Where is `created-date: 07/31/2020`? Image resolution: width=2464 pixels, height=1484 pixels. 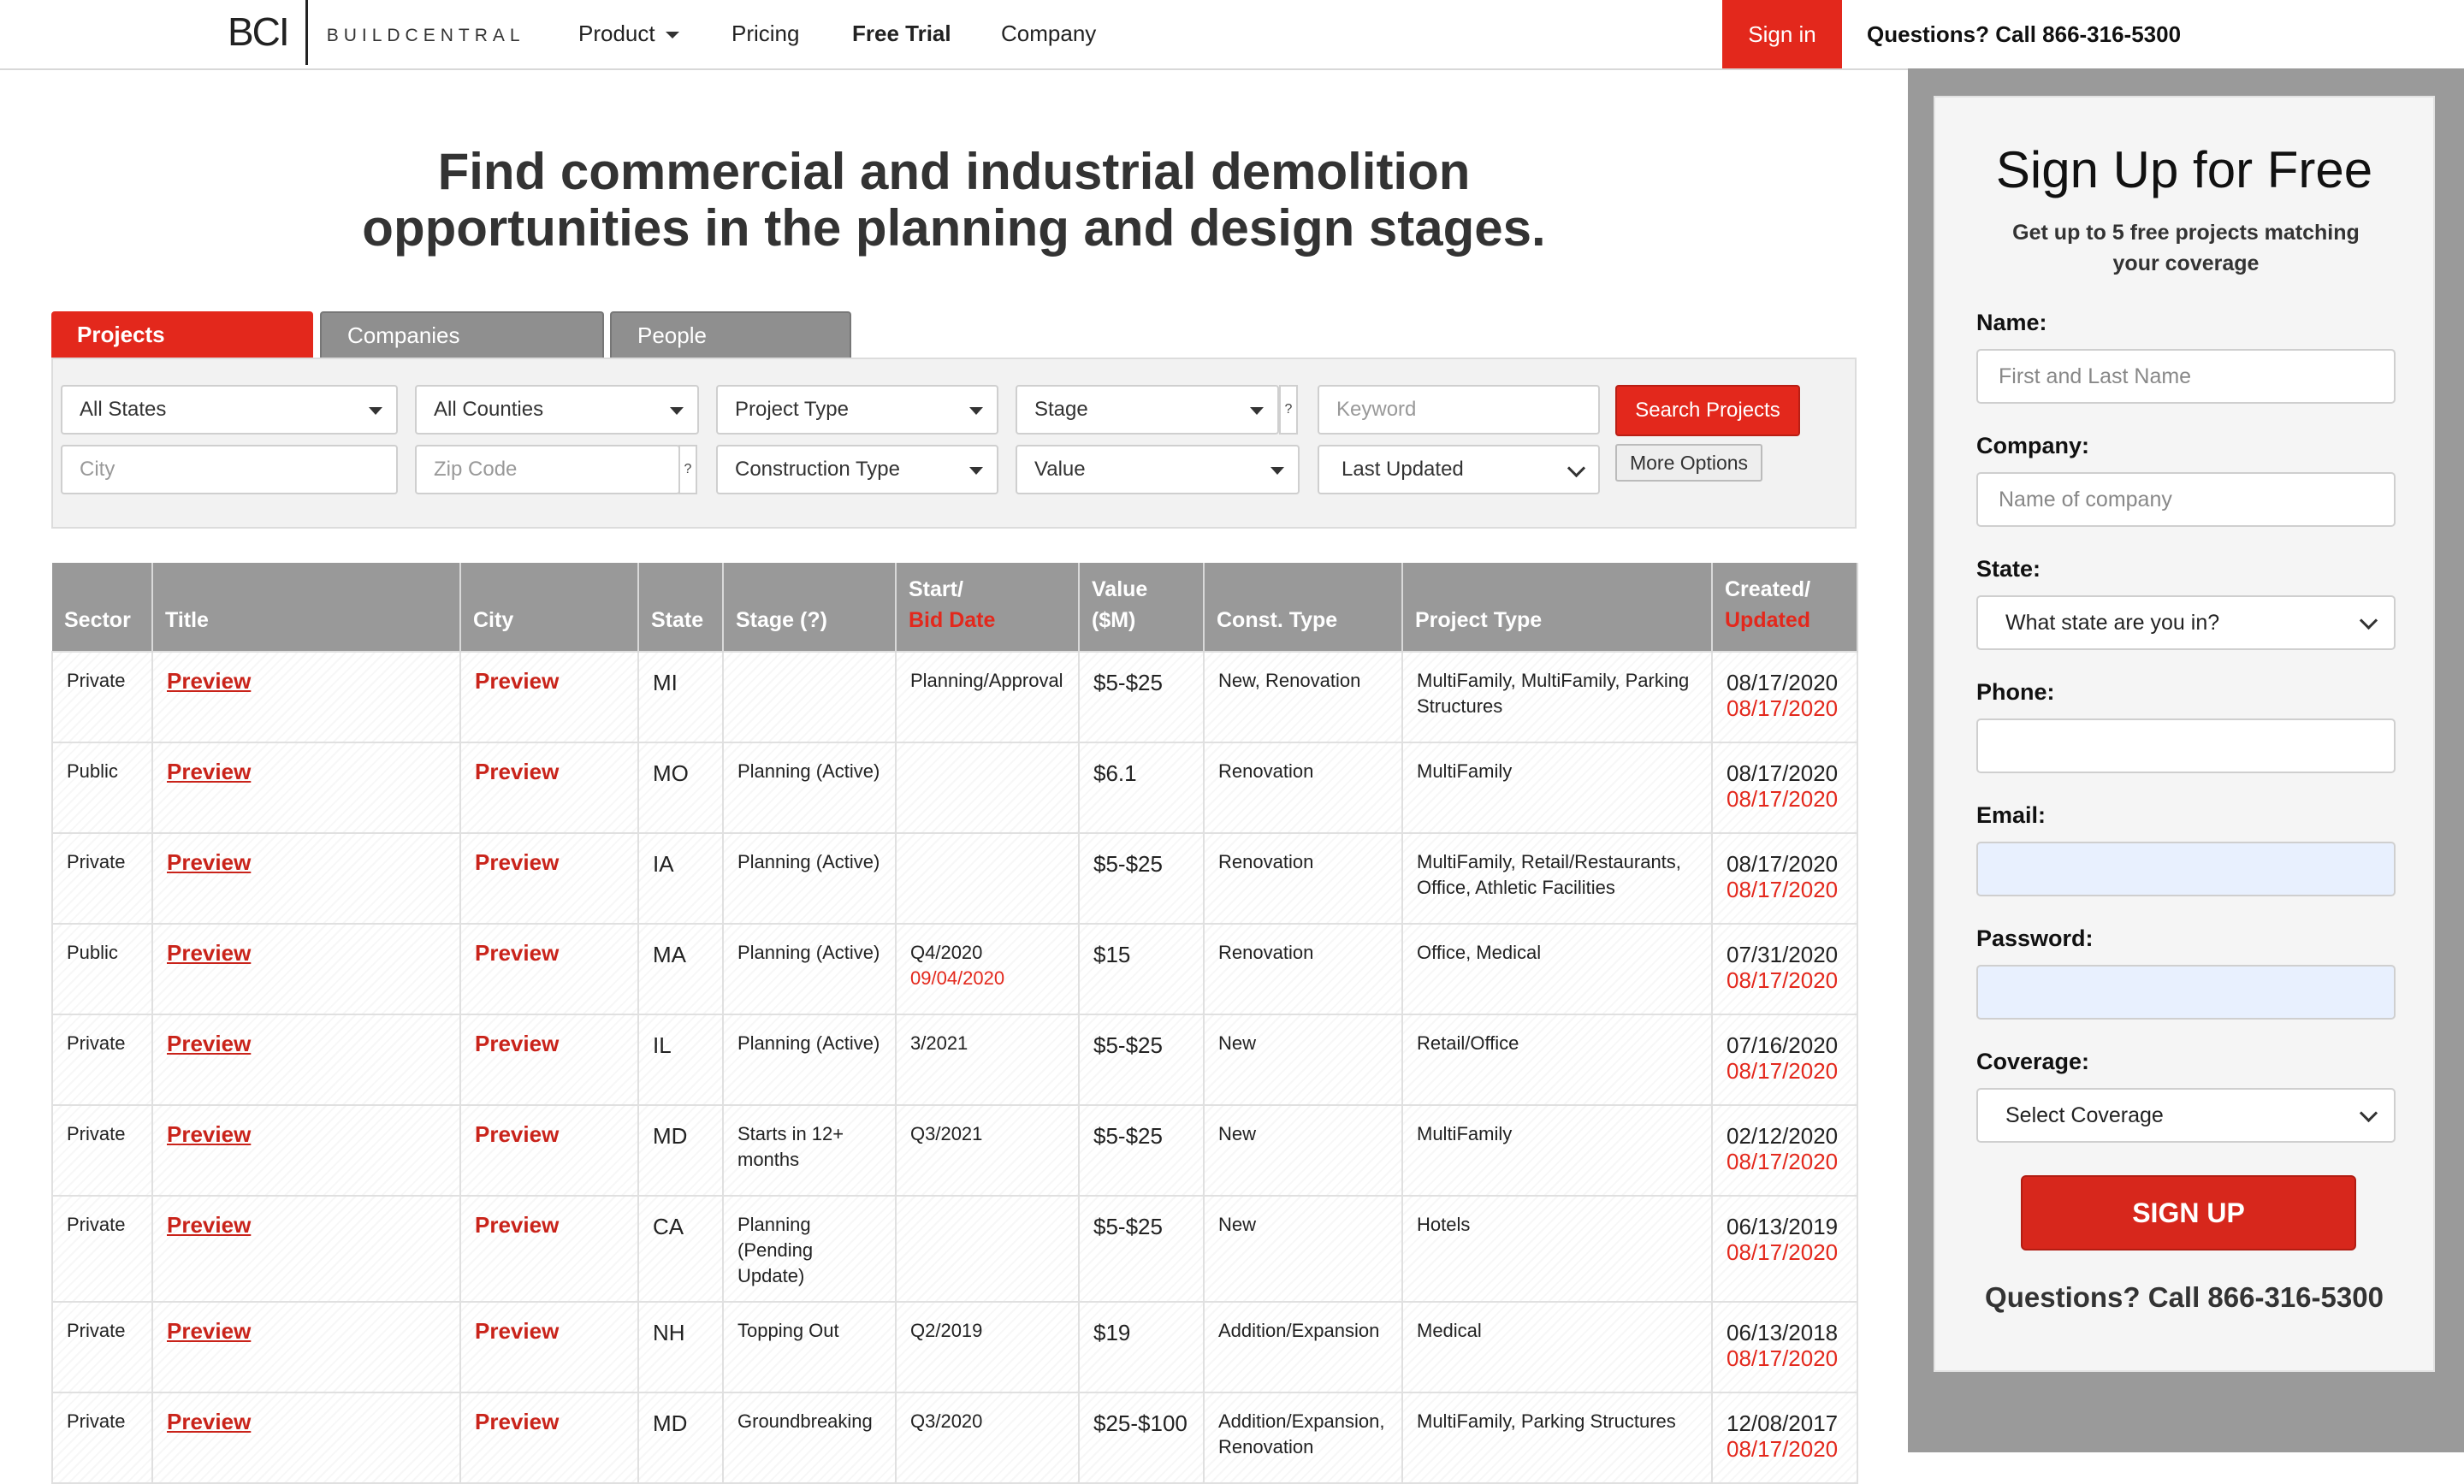 created-date: 07/31/2020 is located at coordinates (1783, 954).